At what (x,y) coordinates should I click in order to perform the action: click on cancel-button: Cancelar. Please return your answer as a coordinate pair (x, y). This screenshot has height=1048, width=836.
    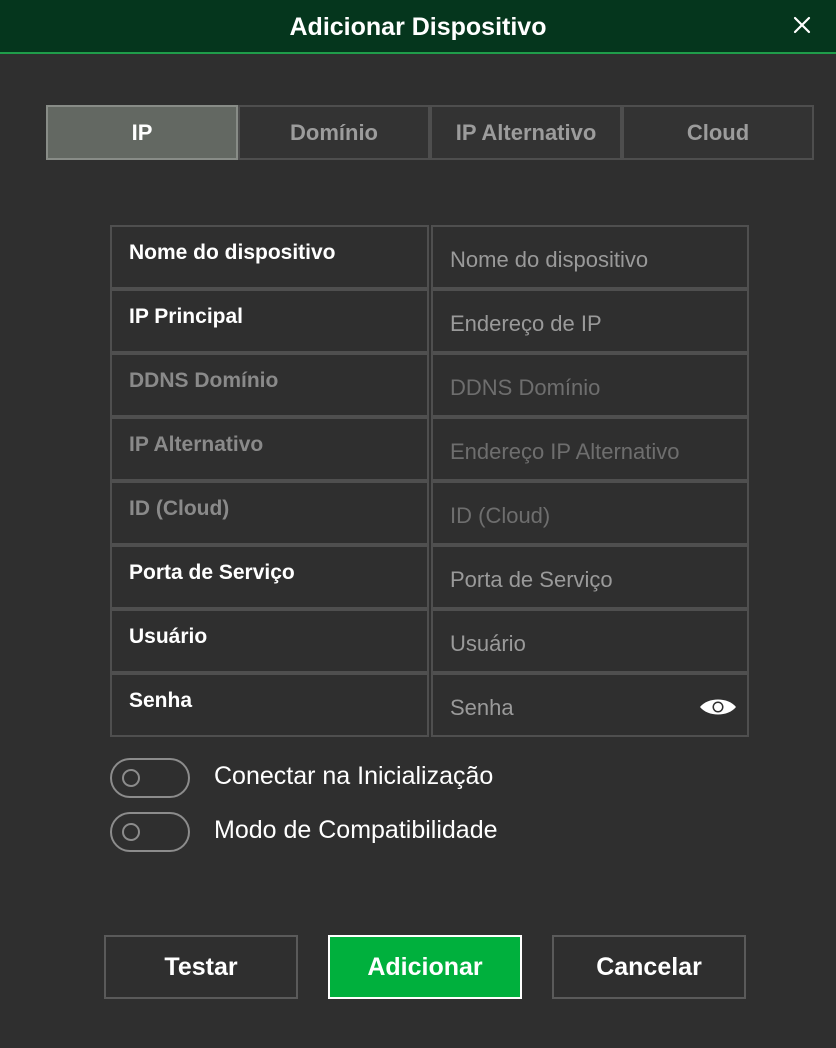
    Looking at the image, I should click on (649, 967).